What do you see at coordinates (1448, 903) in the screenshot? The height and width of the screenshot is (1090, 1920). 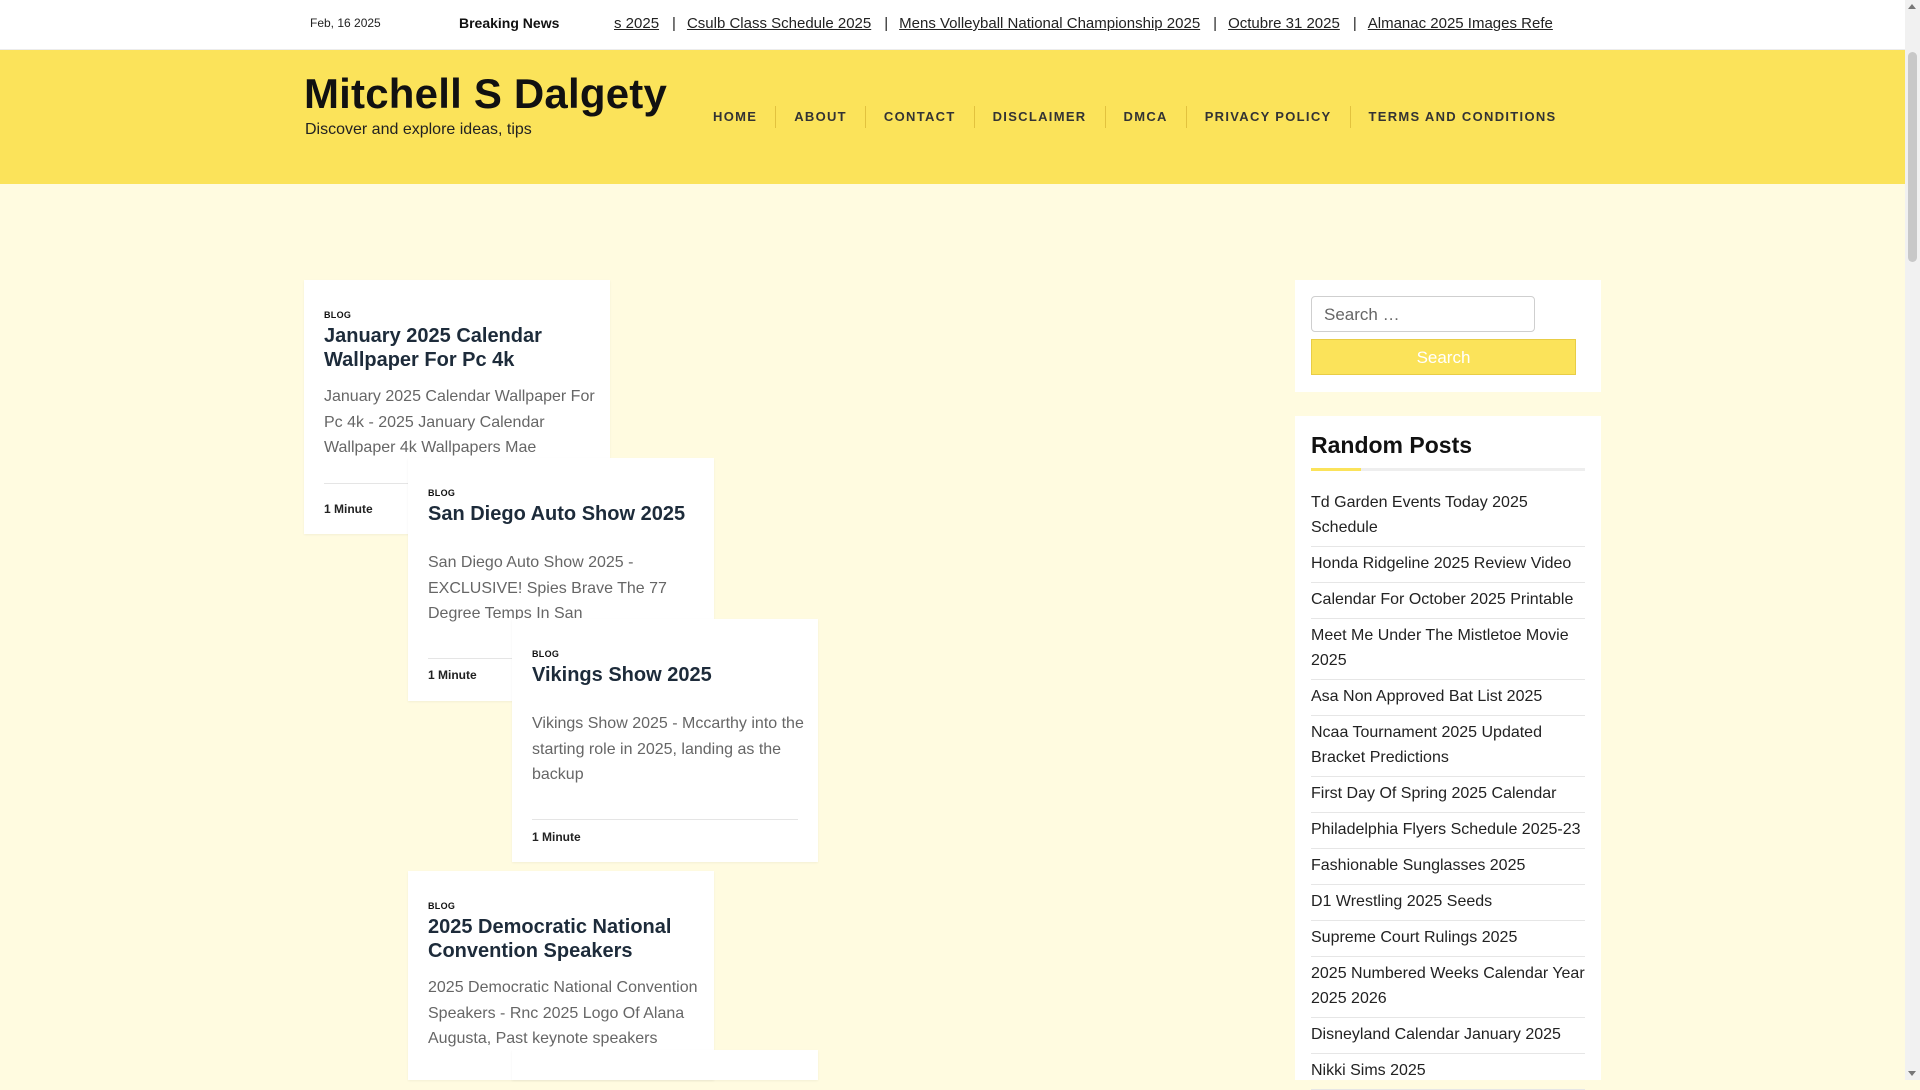 I see `random-post-link: D1 Wrestling 2025 Seeds` at bounding box center [1448, 903].